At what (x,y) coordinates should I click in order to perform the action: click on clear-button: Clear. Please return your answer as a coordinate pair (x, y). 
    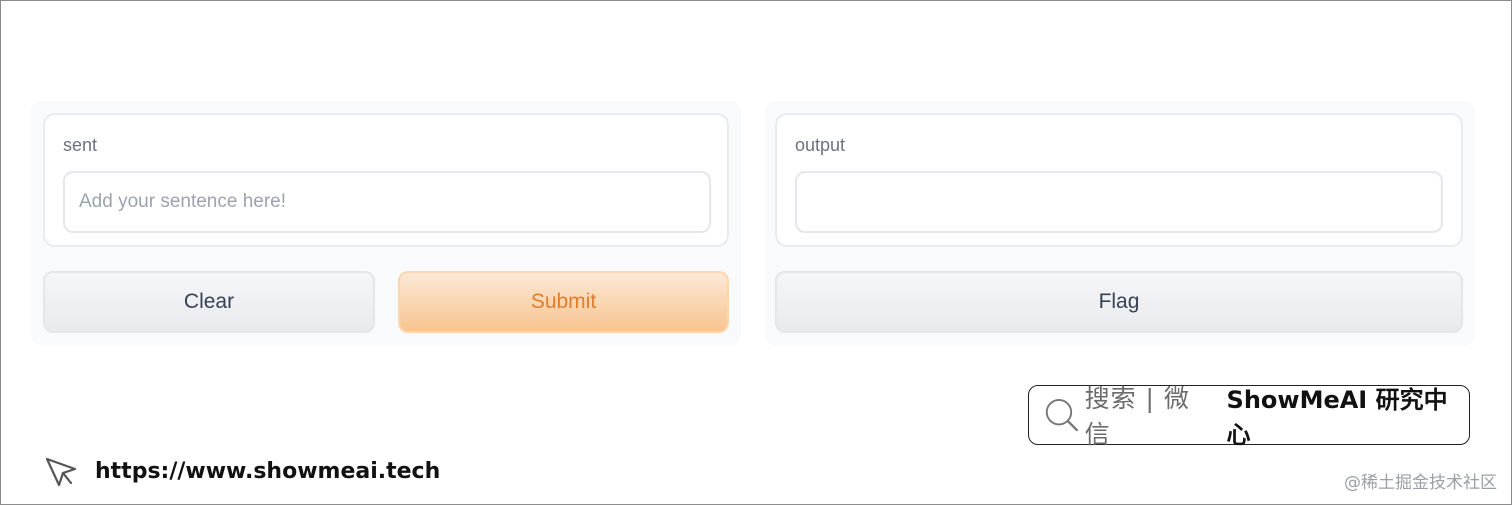
    Looking at the image, I should click on (209, 302).